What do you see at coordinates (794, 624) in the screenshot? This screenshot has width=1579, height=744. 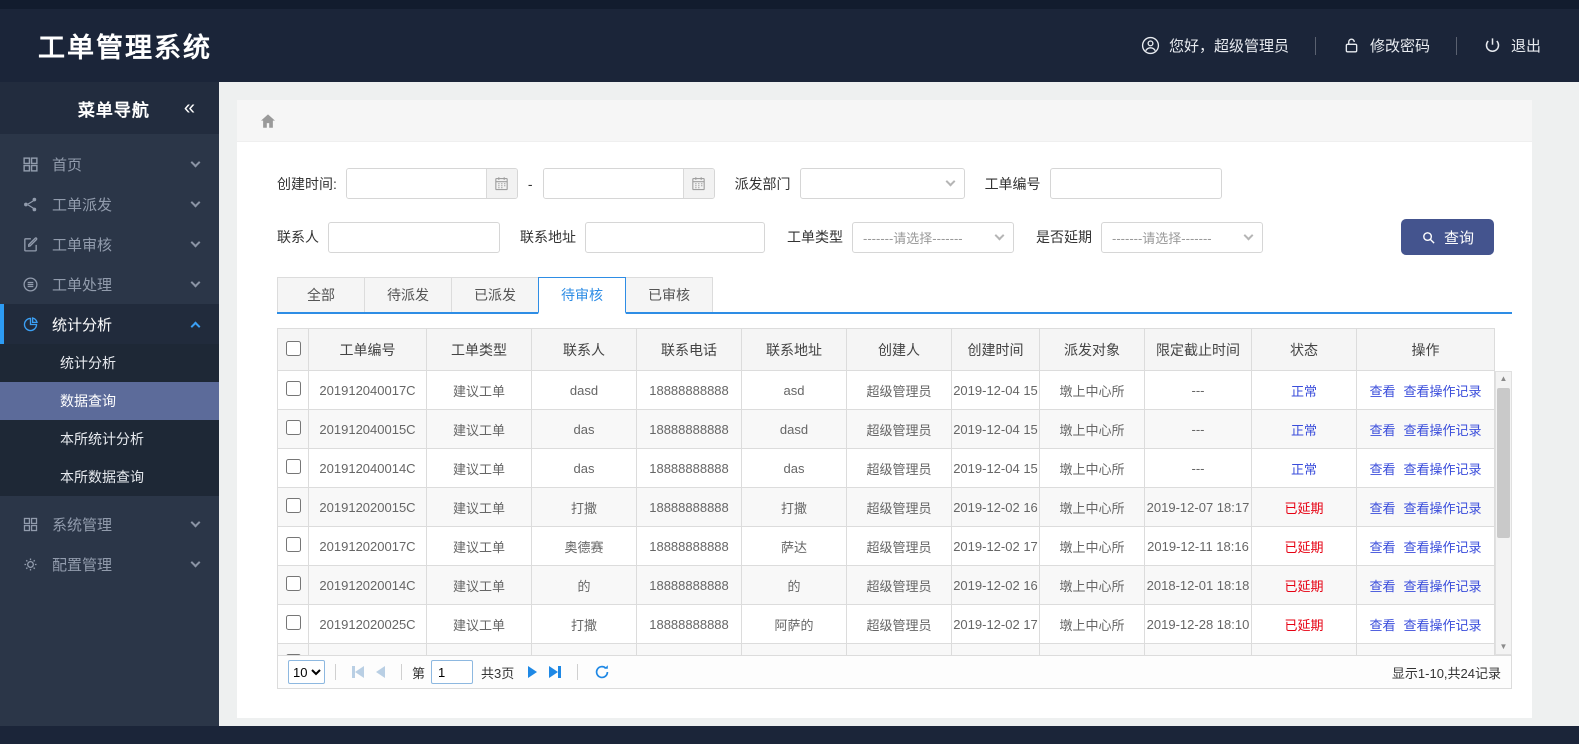 I see `cell-address: 阿萨的` at bounding box center [794, 624].